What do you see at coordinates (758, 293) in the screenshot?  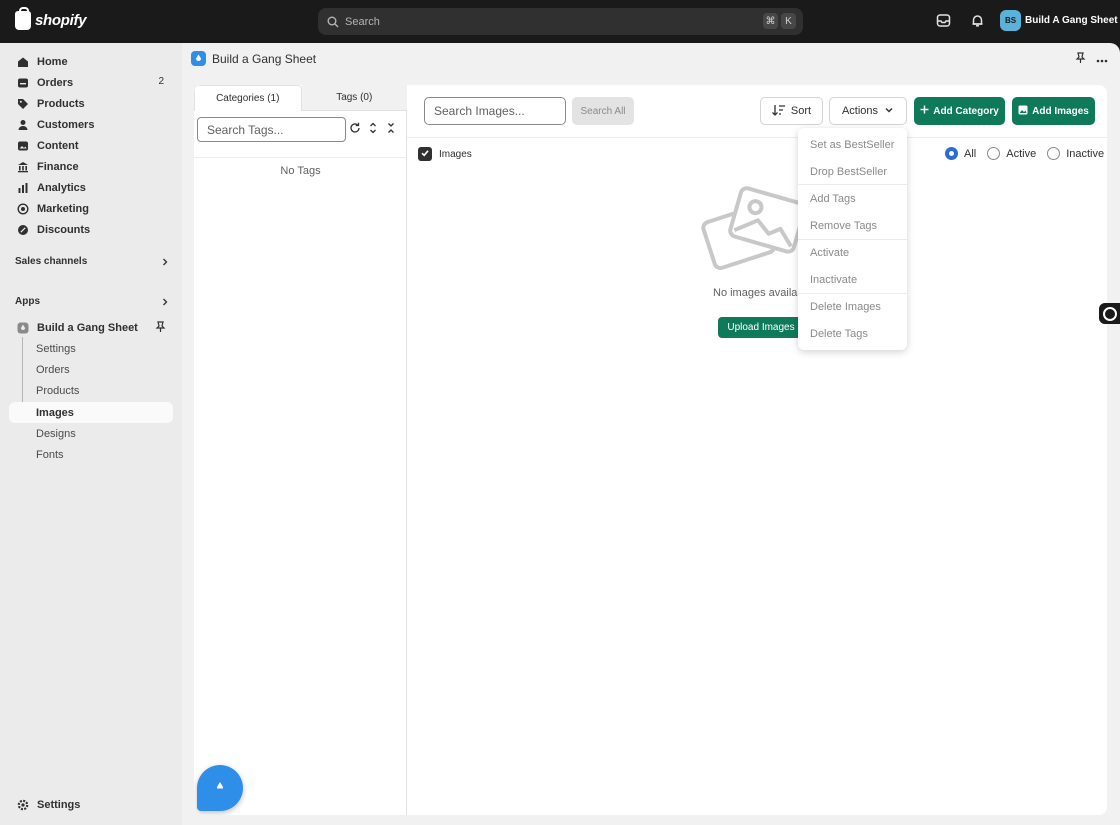 I see `empty-state-message: No images availab` at bounding box center [758, 293].